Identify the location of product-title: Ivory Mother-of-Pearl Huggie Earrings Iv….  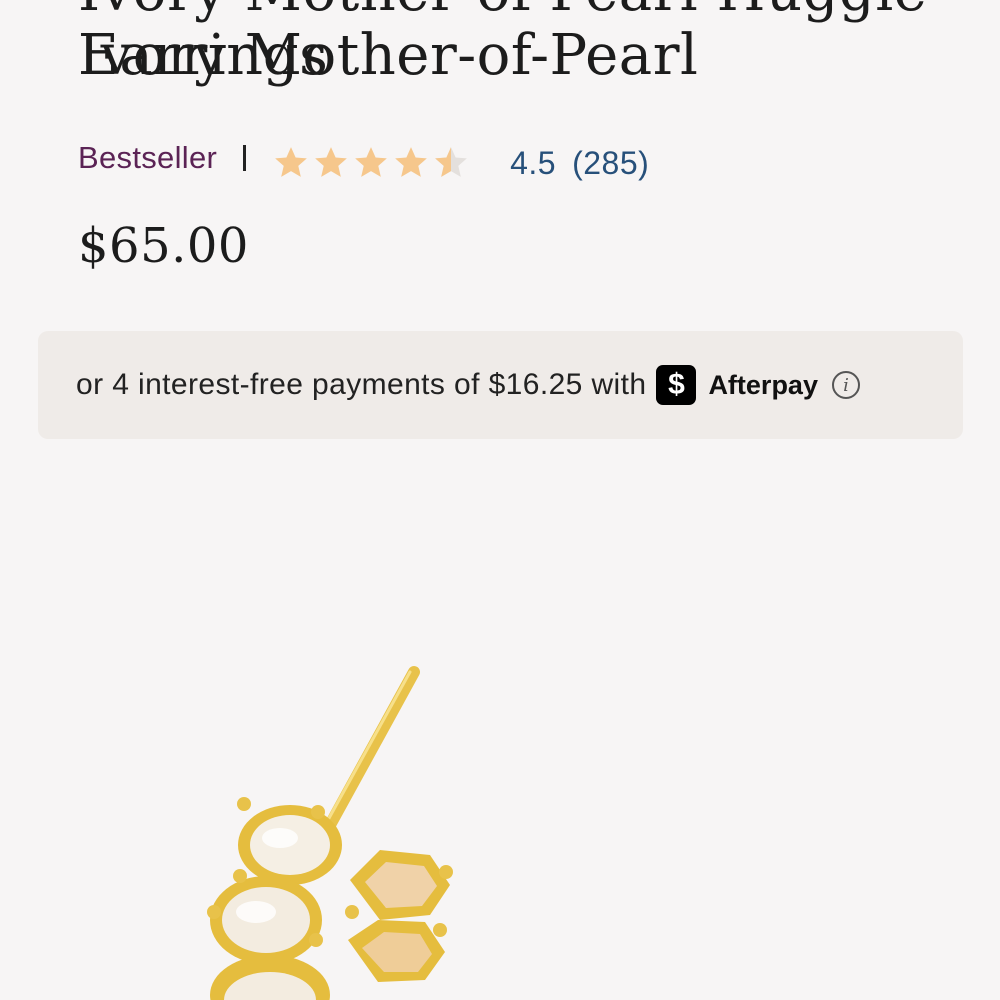
(528, 44).